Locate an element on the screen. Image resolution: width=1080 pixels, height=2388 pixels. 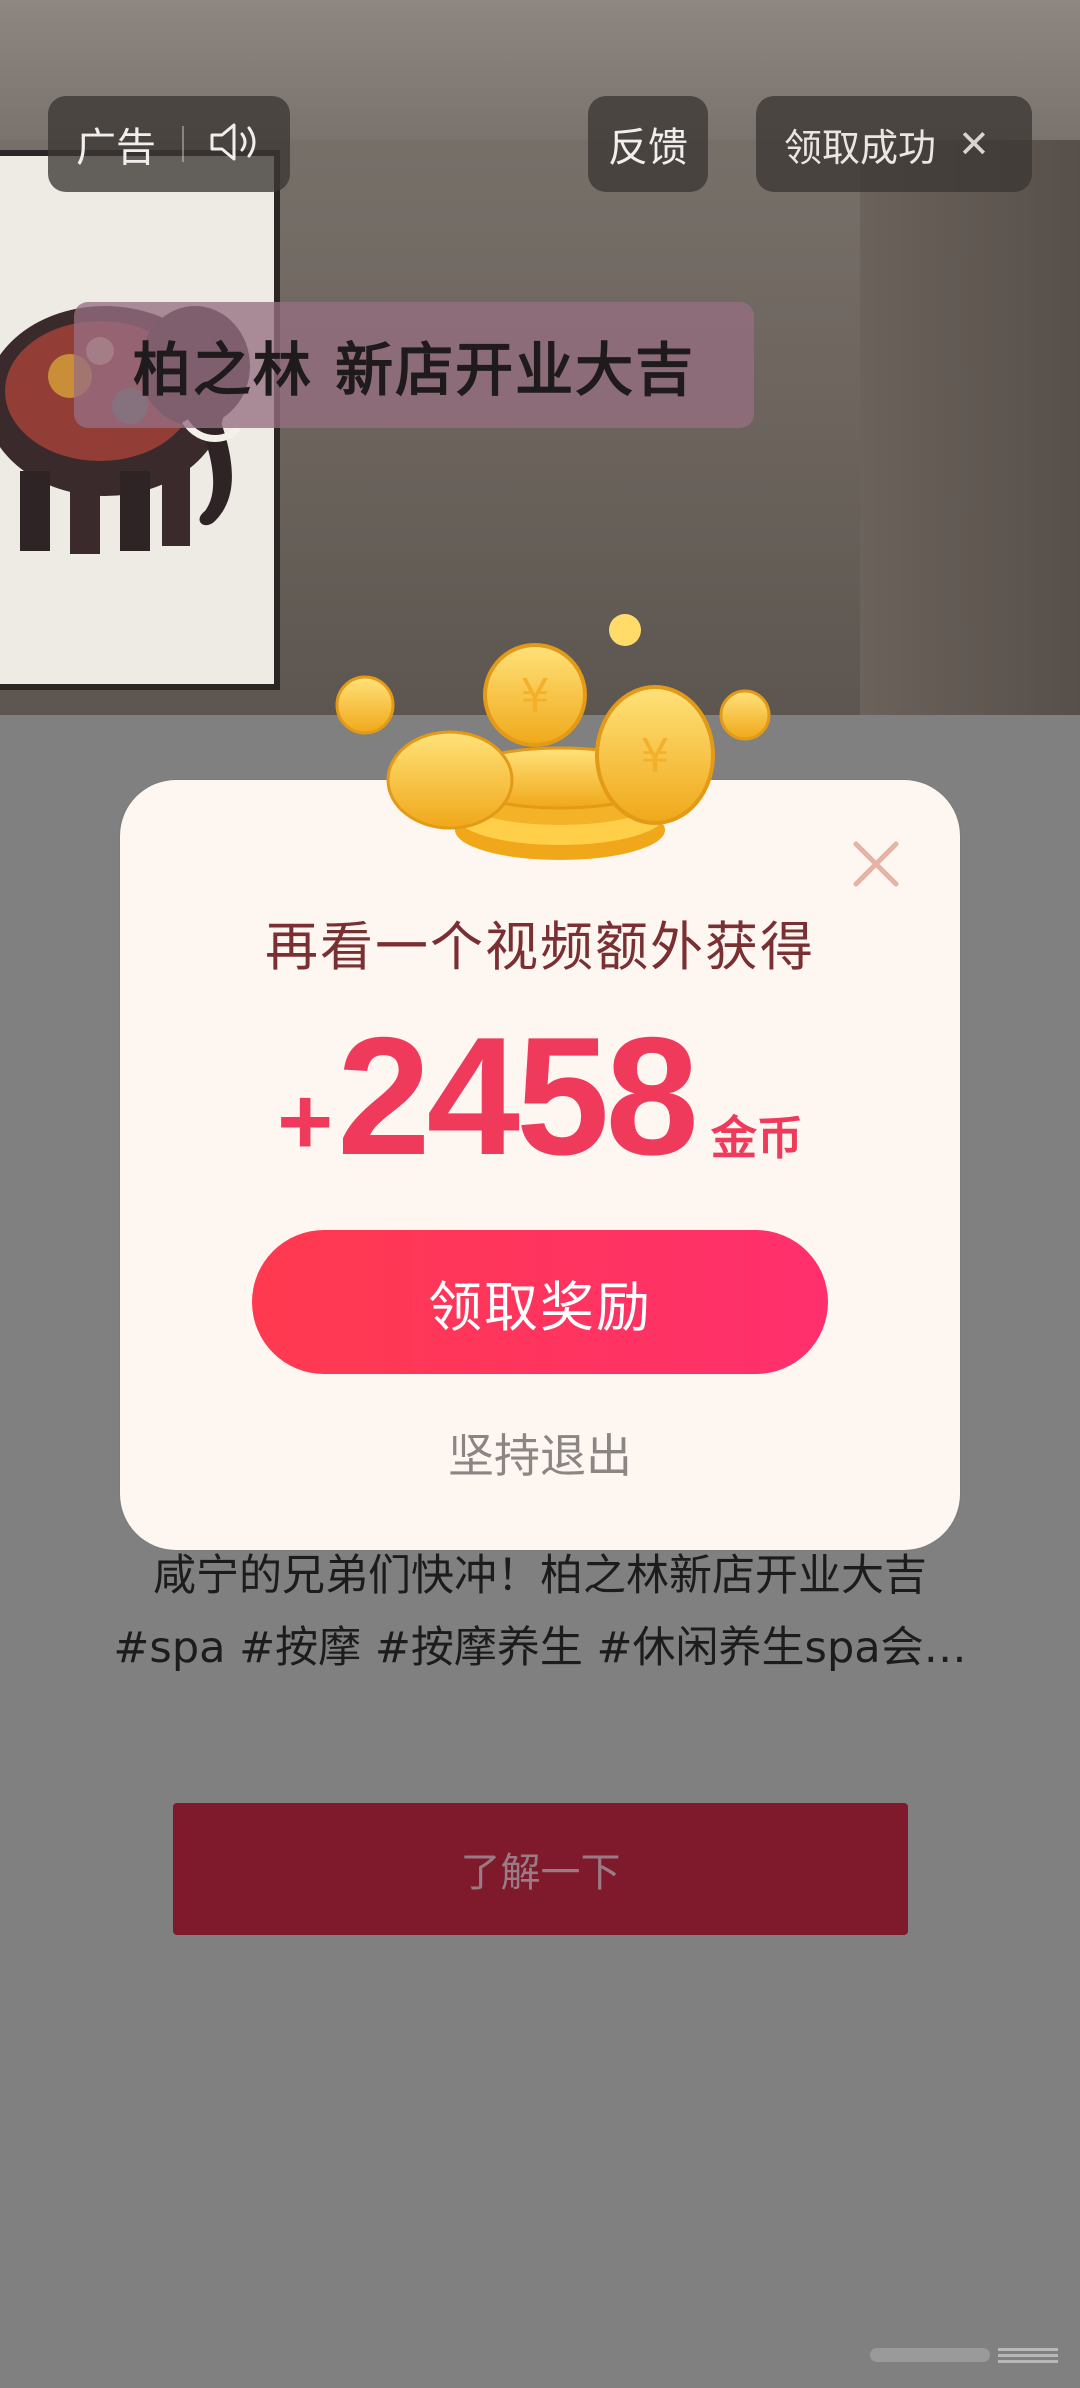
coins-illustration: ¥ ¥ is located at coordinates (553, 737).